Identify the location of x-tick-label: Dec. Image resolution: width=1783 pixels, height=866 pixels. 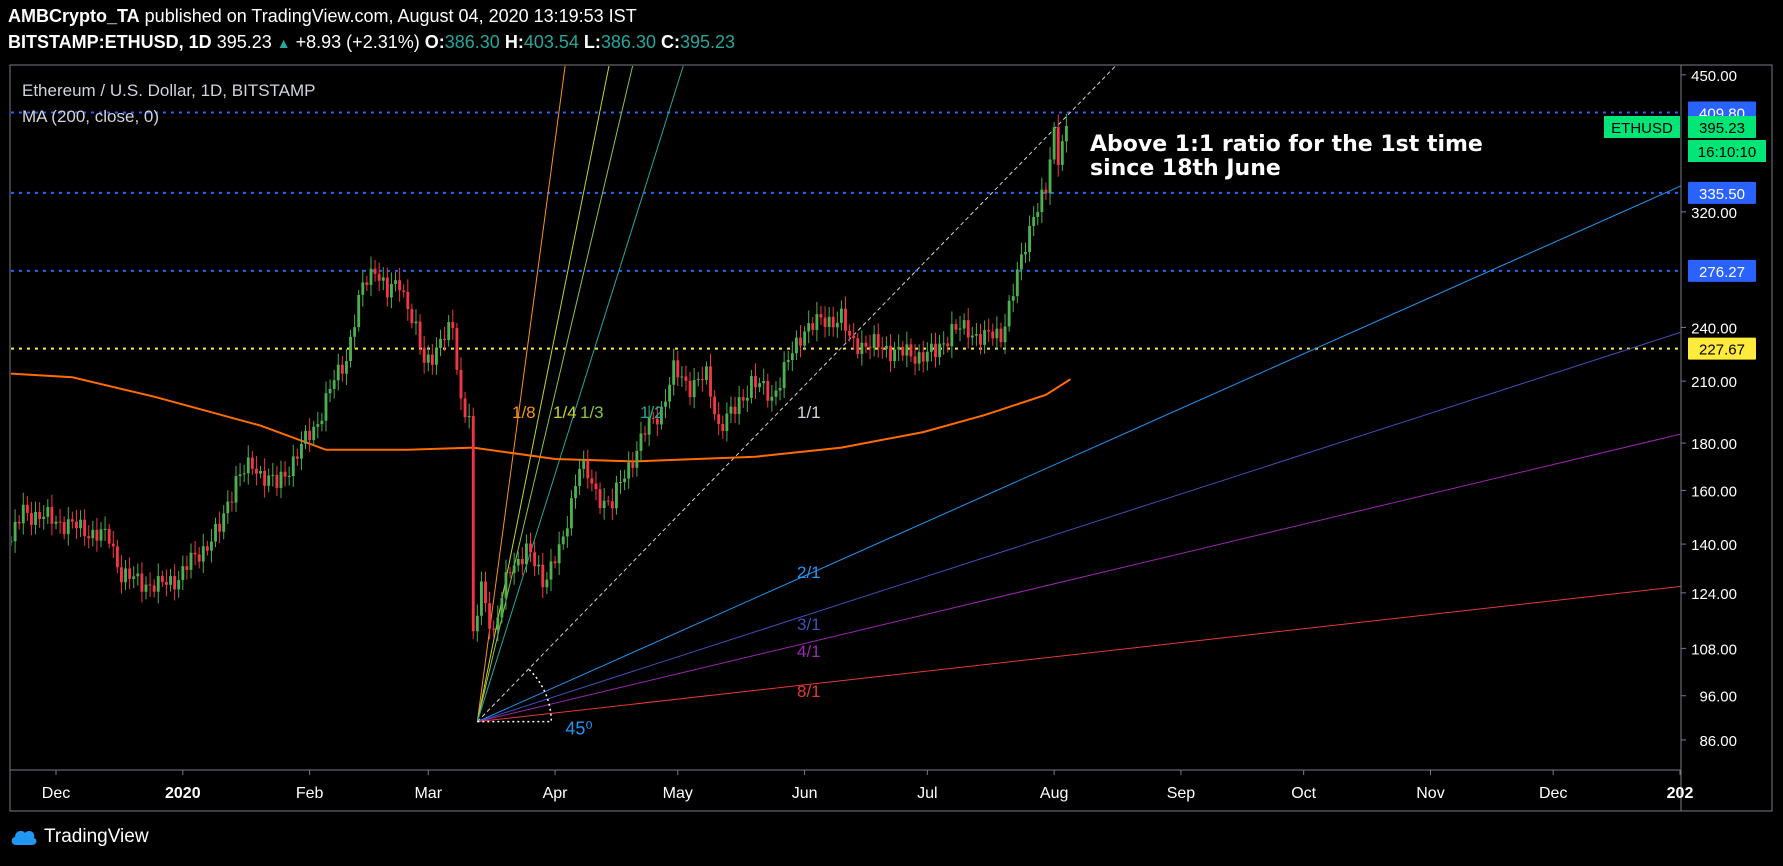
(1553, 793).